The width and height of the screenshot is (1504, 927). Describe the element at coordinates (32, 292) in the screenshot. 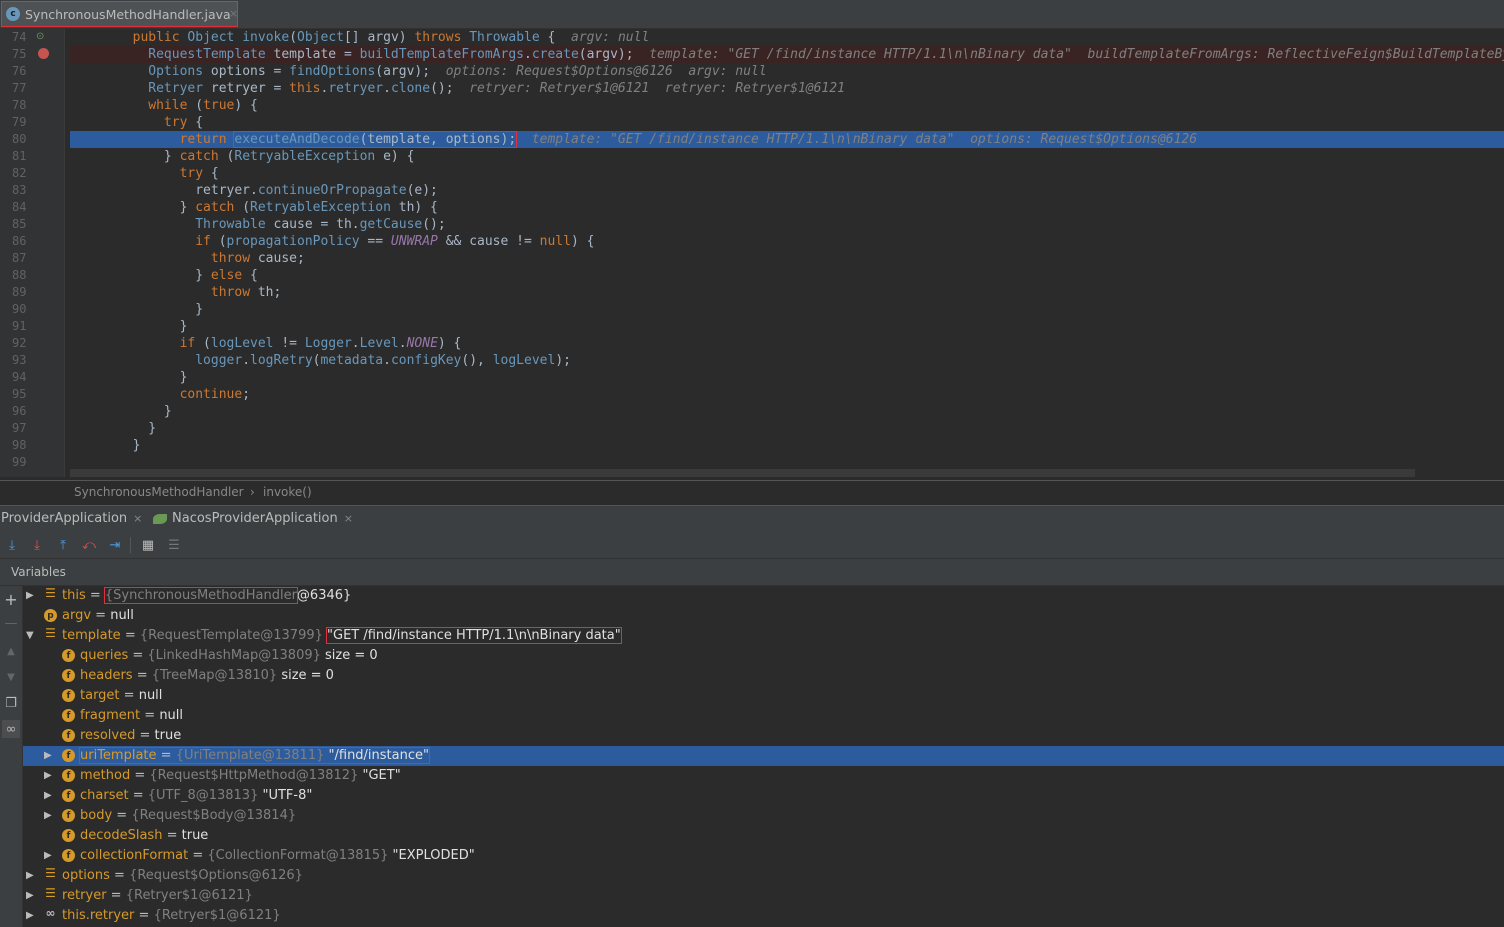

I see `line-number: 89` at that location.